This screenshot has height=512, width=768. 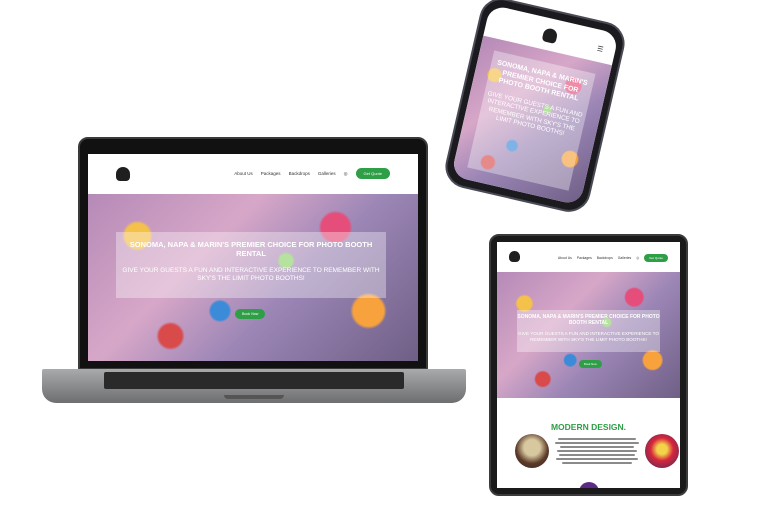 I want to click on tablet-get-quote-button: Get Quote, so click(x=656, y=258).